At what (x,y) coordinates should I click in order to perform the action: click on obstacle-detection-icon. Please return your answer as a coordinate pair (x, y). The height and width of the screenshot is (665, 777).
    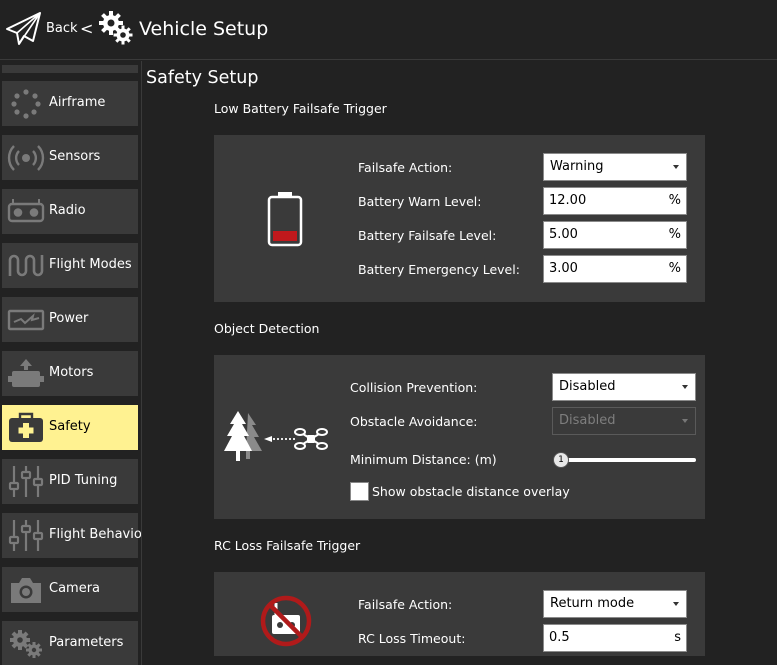
    Looking at the image, I should click on (276, 436).